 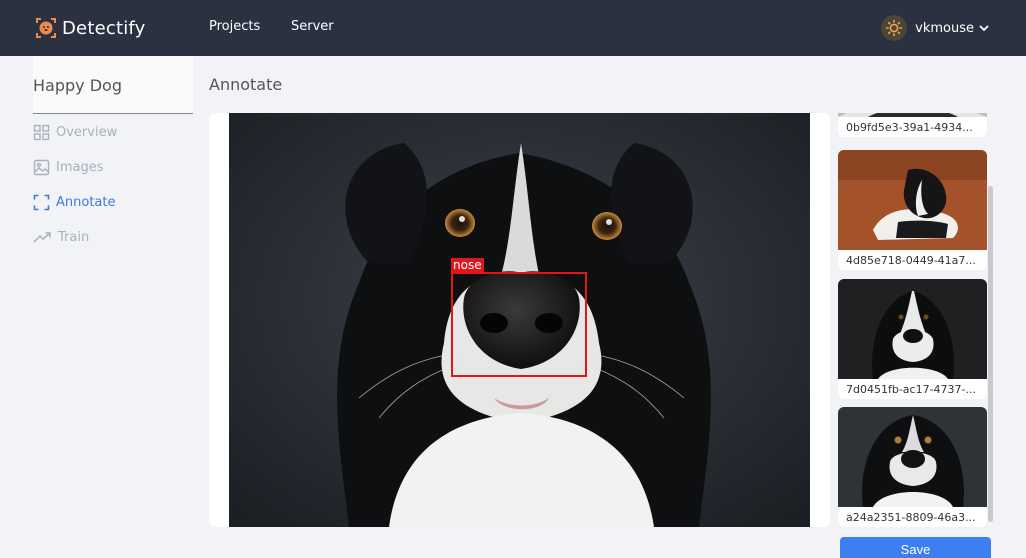 What do you see at coordinates (984, 28) in the screenshot?
I see `chevron-down-icon` at bounding box center [984, 28].